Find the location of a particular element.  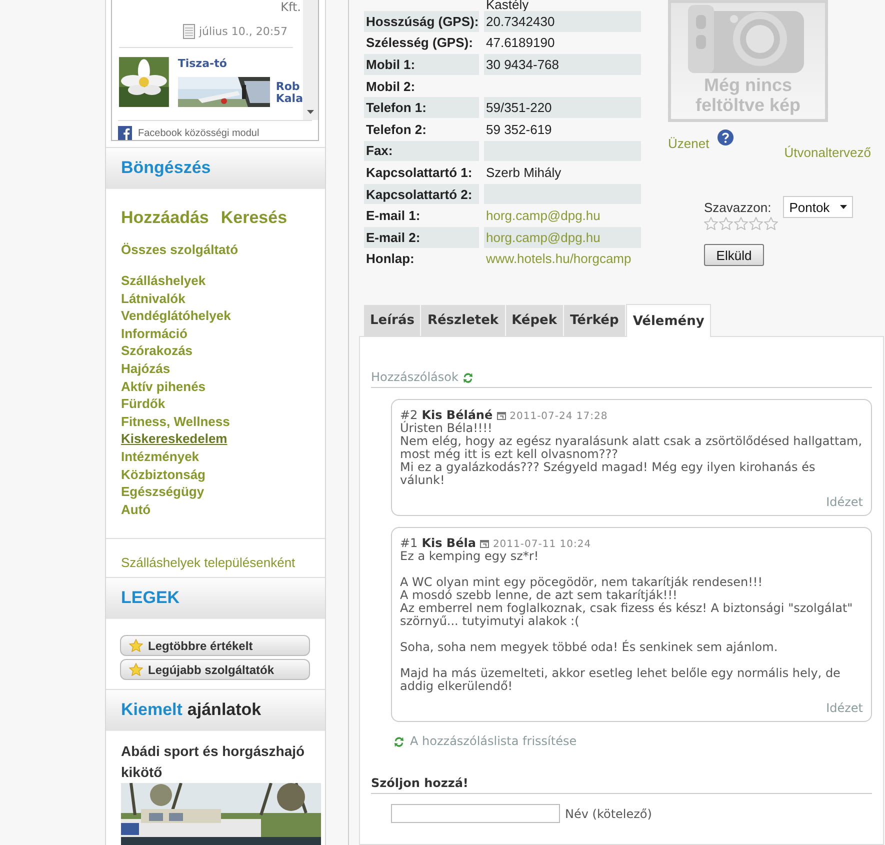

tab: Vélemény is located at coordinates (669, 321).